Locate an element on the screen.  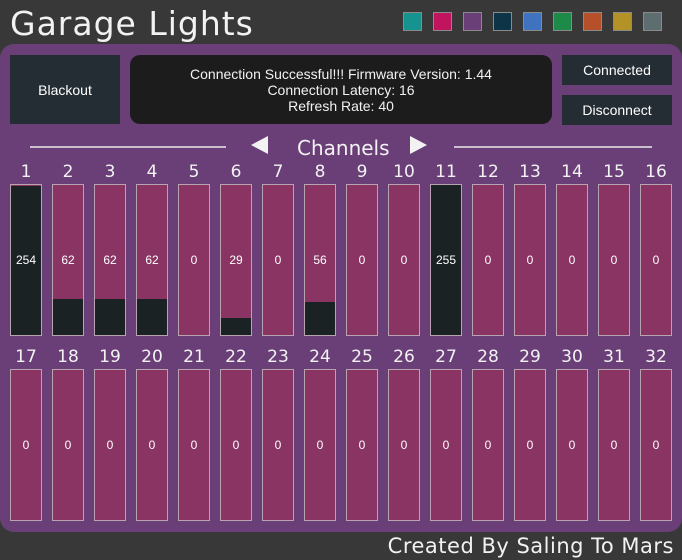
channel-number: 7 is located at coordinates (278, 172).